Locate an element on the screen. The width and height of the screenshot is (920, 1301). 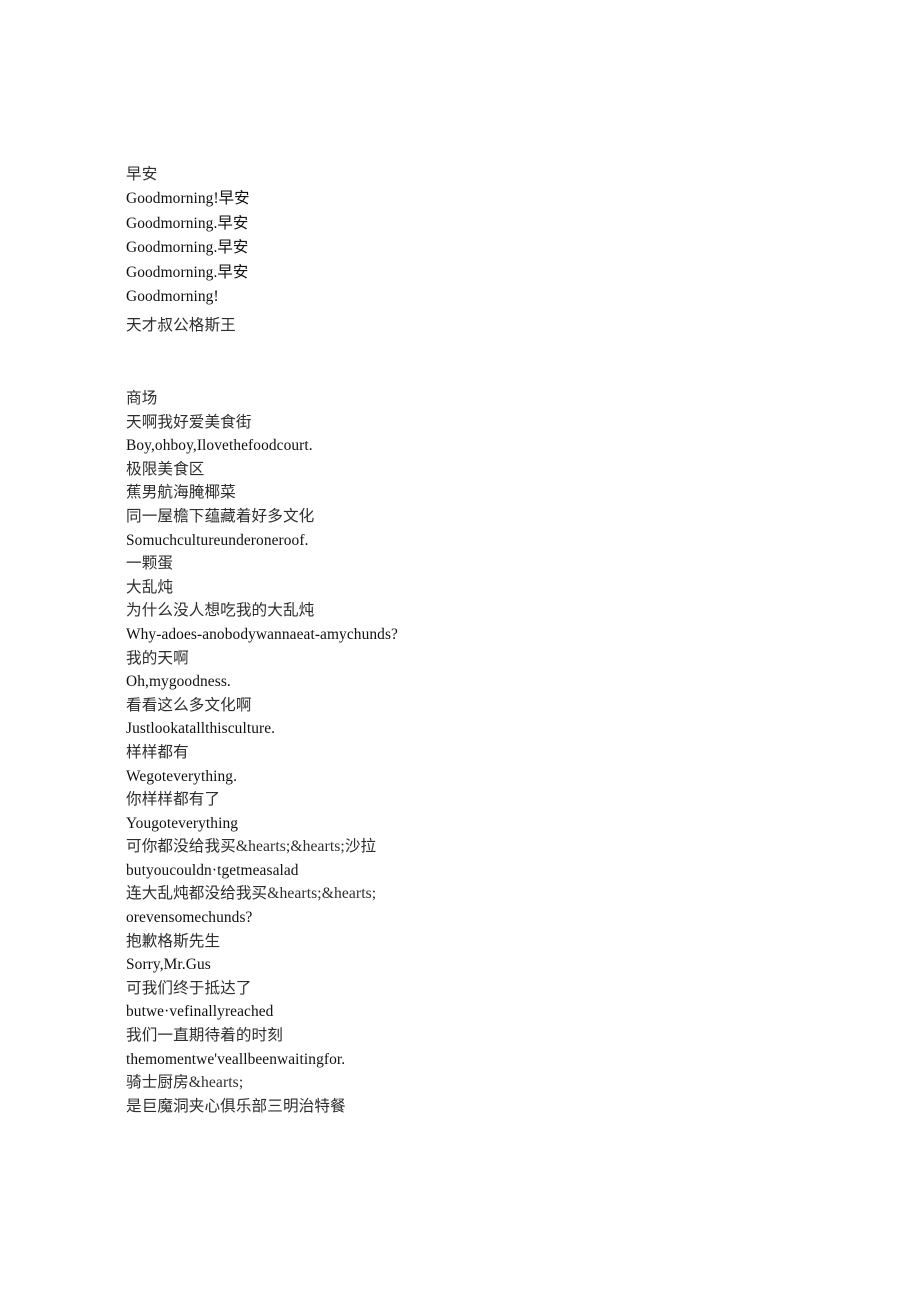
text-line: Sorry,Mr.Gus is located at coordinates (168, 965).